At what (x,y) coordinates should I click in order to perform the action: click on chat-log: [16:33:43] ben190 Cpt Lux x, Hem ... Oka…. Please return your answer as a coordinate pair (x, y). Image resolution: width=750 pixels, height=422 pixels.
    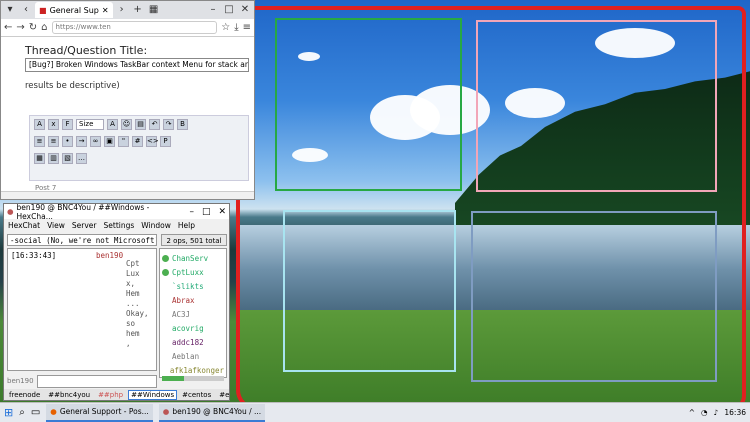
    Looking at the image, I should click on (82, 309).